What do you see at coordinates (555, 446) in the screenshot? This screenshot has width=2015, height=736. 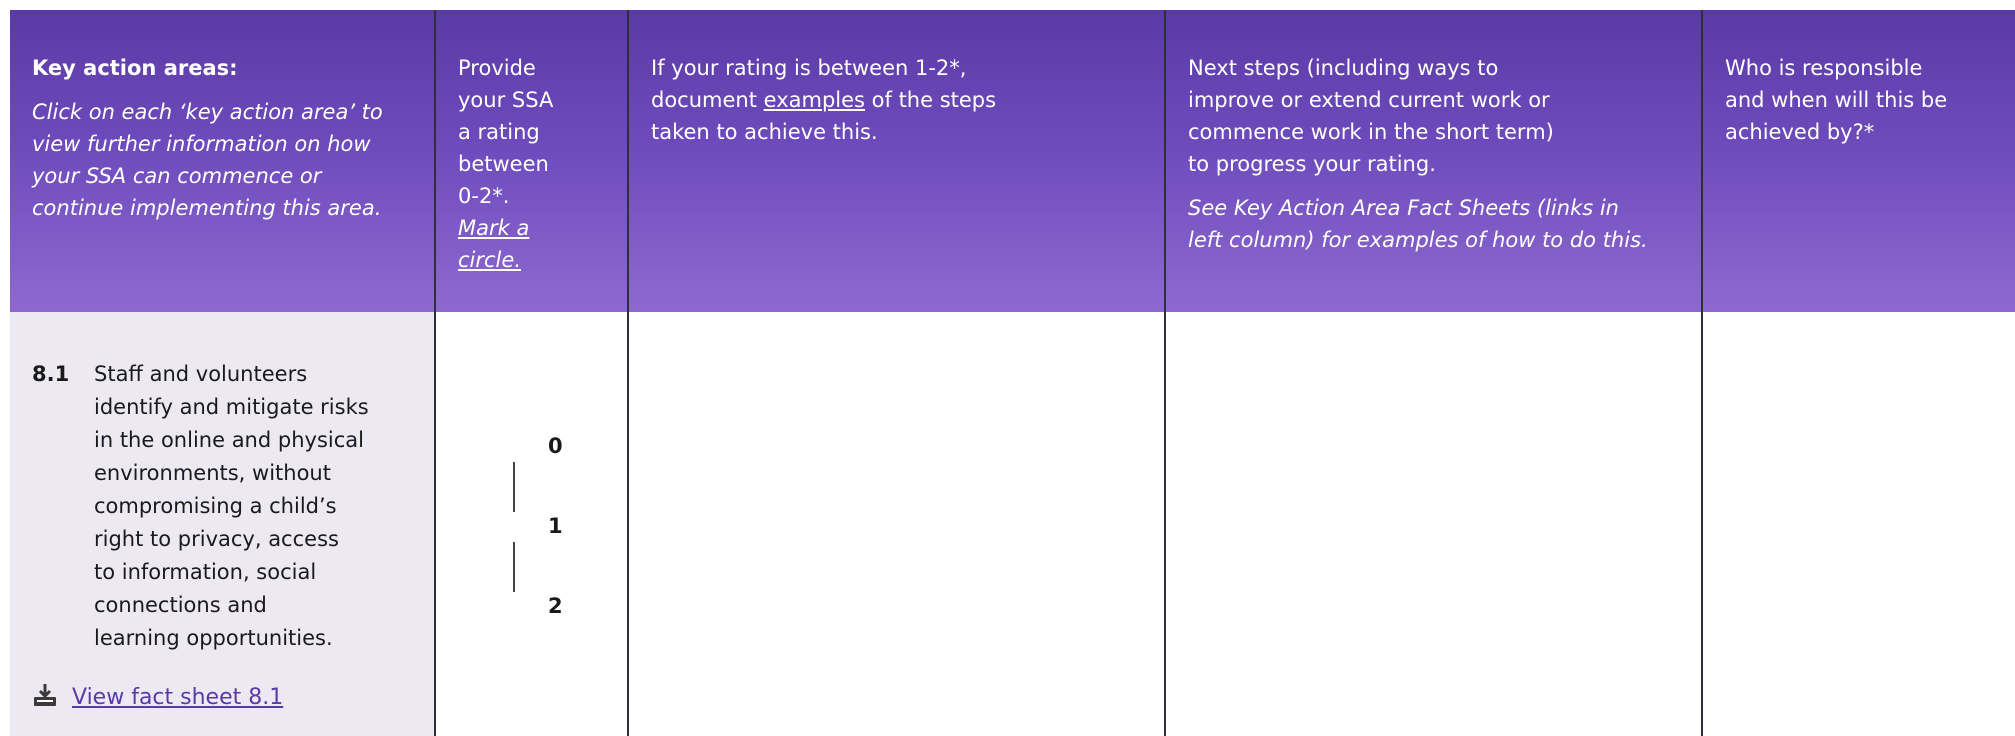 I see `rating-option-0: 0` at bounding box center [555, 446].